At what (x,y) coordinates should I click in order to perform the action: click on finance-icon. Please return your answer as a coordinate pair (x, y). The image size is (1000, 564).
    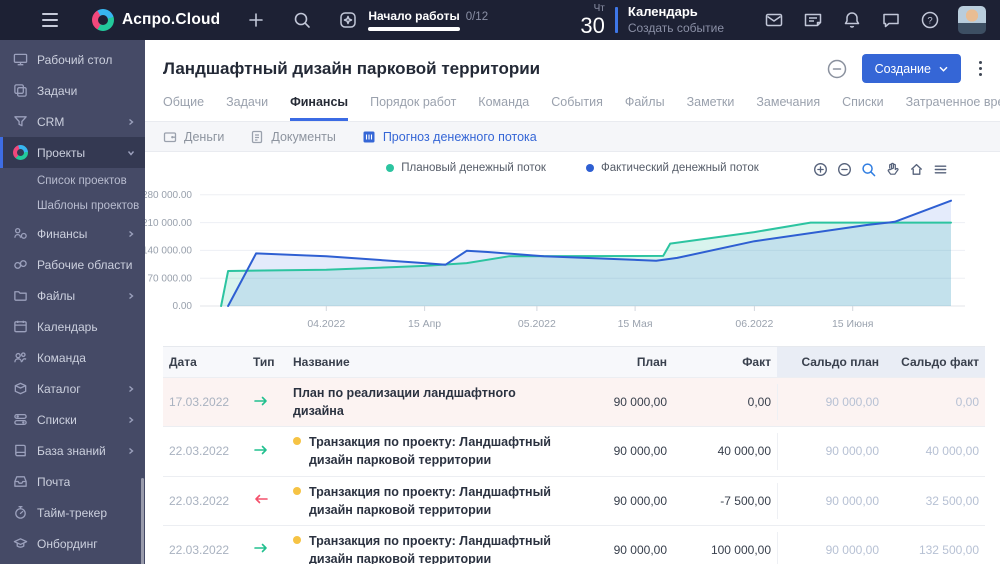
    Looking at the image, I should click on (20, 233).